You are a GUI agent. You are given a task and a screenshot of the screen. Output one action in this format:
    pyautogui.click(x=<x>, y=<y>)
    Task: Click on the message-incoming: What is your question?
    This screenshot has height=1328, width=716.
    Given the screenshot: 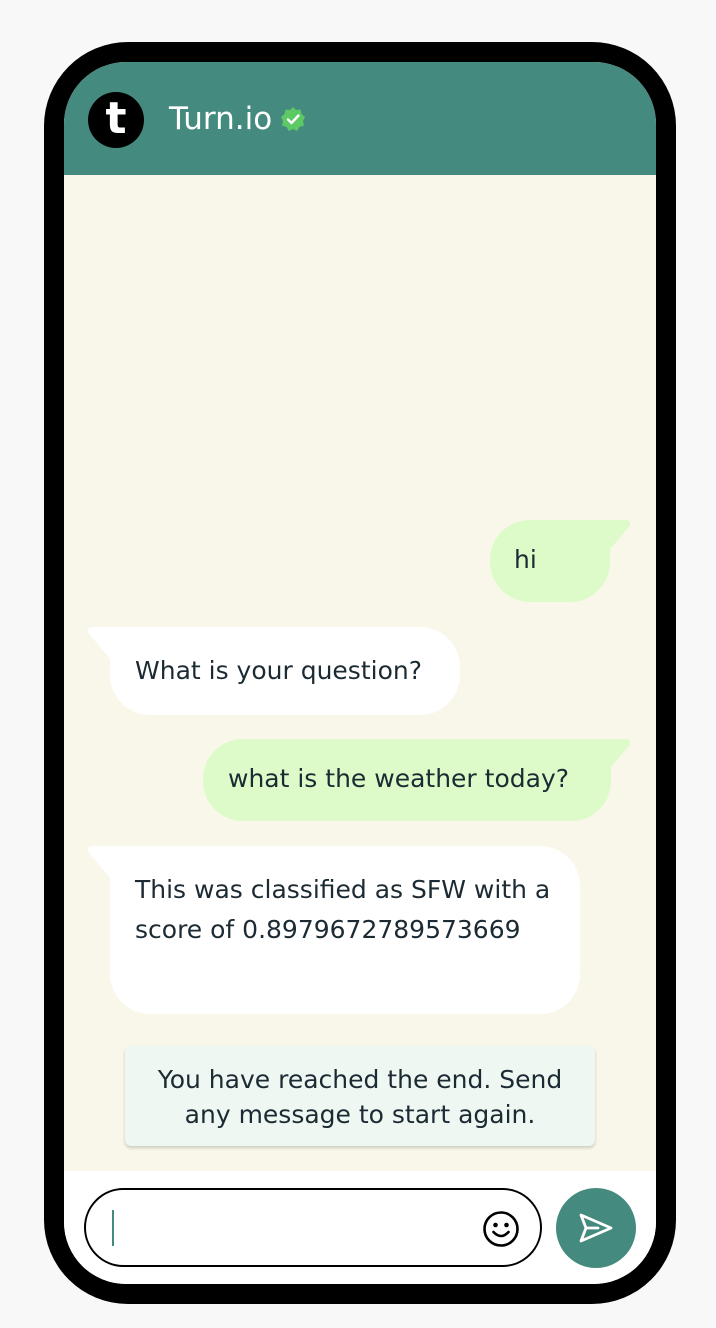 What is the action you would take?
    pyautogui.click(x=285, y=671)
    